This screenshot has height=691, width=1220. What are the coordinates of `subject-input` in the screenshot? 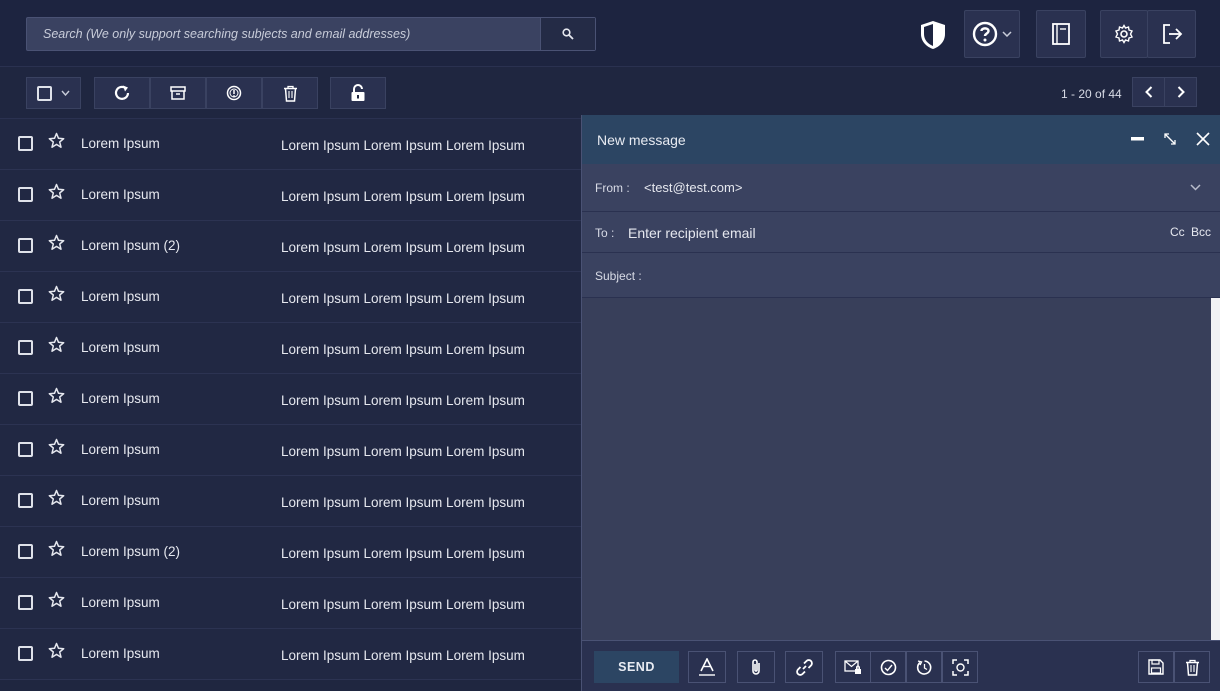 It's located at (924, 275).